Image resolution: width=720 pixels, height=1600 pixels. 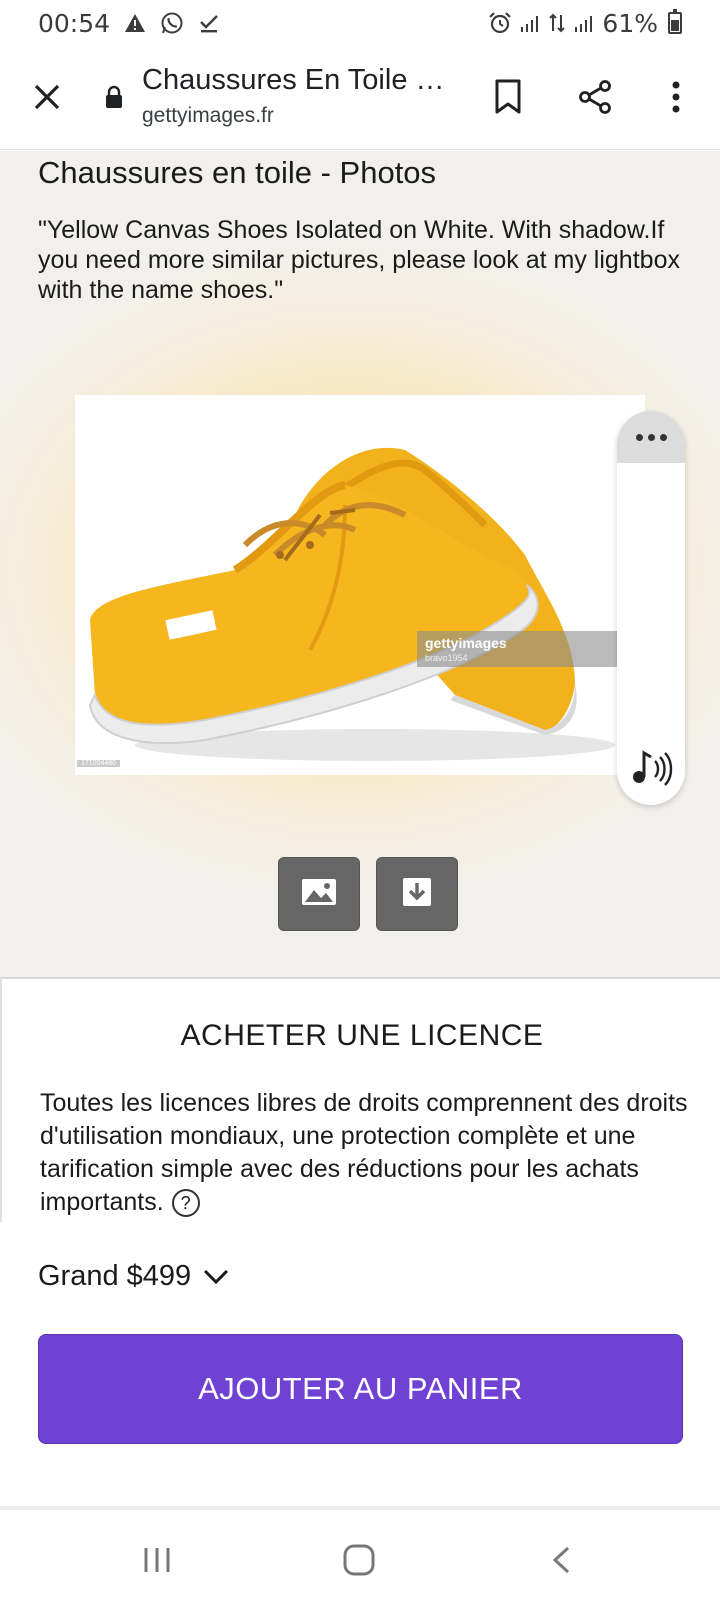 I want to click on download-icon, so click(x=417, y=894).